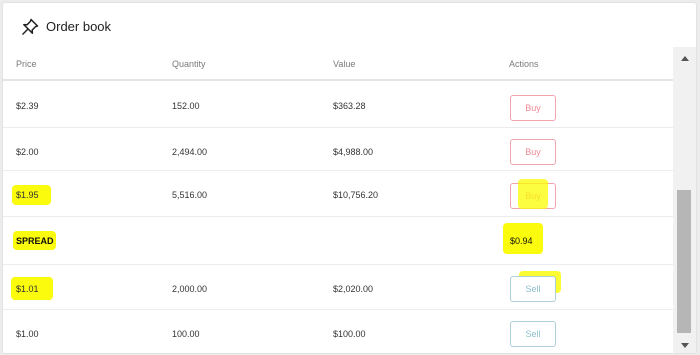 This screenshot has width=700, height=355. What do you see at coordinates (533, 194) in the screenshot?
I see `highlight-mark` at bounding box center [533, 194].